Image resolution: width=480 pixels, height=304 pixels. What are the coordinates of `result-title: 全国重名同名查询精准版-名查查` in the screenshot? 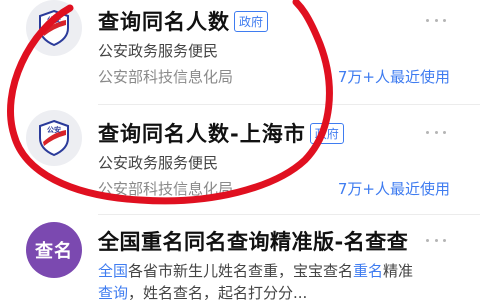 It's located at (253, 241).